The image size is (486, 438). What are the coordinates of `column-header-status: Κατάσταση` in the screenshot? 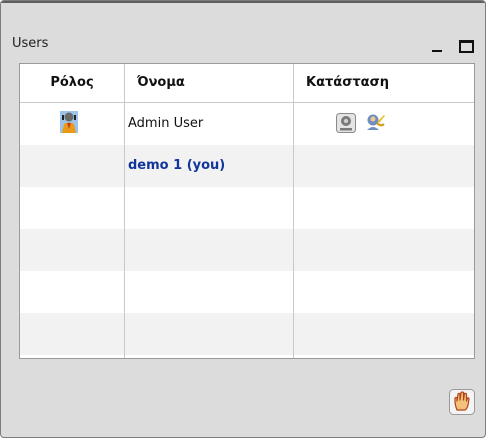 It's located at (384, 83).